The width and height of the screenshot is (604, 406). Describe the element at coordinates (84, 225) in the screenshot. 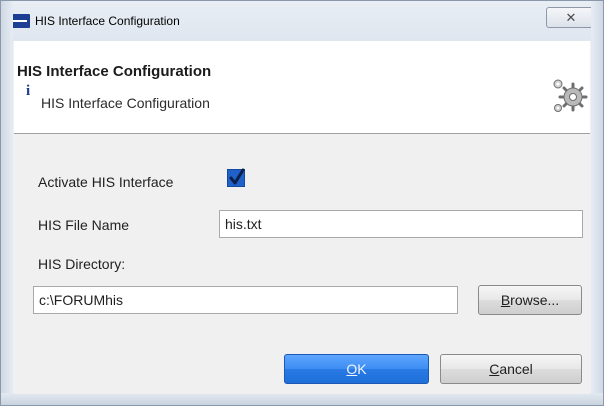

I see `his-file-name-label: HIS File Name` at that location.